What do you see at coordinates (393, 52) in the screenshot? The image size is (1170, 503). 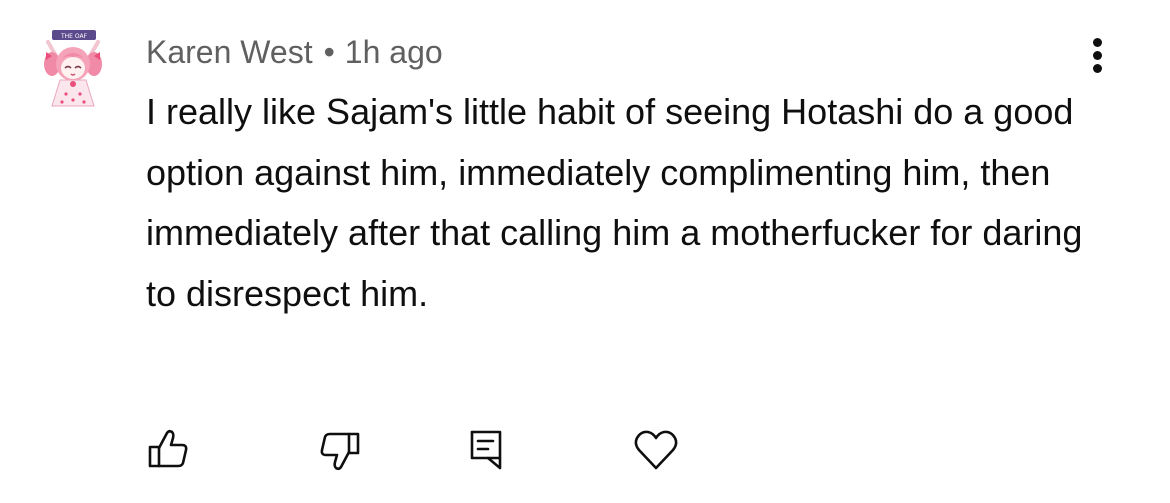 I see `timestamp: 1h ago` at bounding box center [393, 52].